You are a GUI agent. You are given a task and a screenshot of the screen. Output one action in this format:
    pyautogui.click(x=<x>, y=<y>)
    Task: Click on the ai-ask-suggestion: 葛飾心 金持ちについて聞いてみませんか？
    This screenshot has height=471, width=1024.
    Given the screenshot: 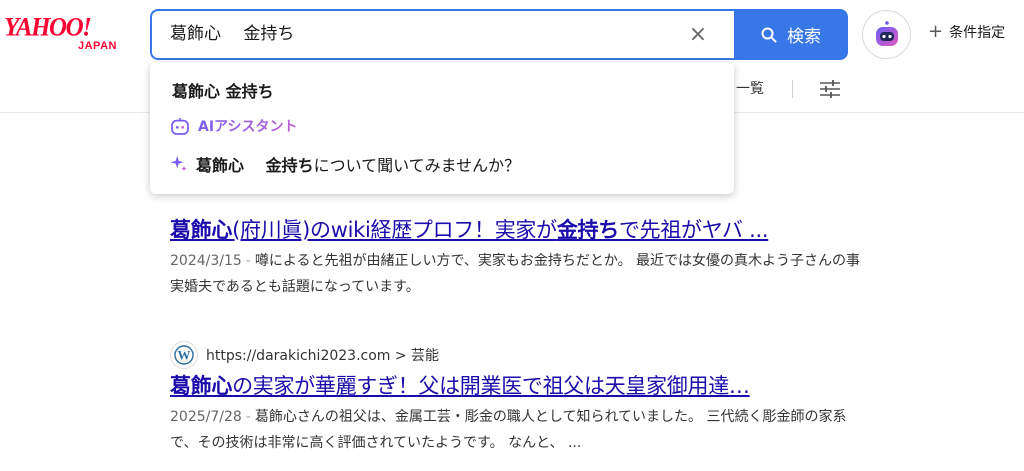 What is the action you would take?
    pyautogui.click(x=345, y=164)
    